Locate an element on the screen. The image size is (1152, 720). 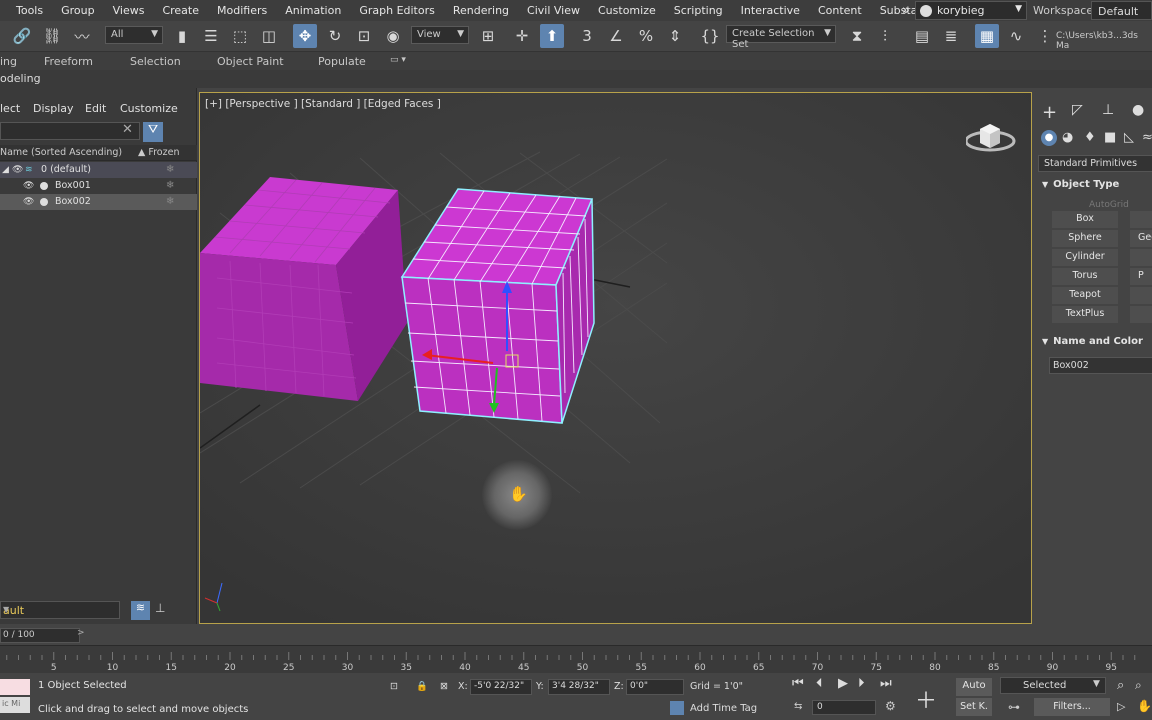
next-frame-icon: > is located at coordinates (83, 635).